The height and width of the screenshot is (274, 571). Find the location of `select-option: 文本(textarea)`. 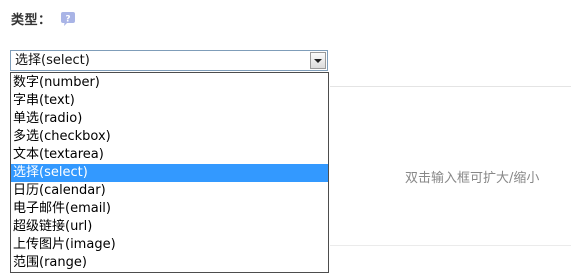

select-option: 文本(textarea) is located at coordinates (169, 155).